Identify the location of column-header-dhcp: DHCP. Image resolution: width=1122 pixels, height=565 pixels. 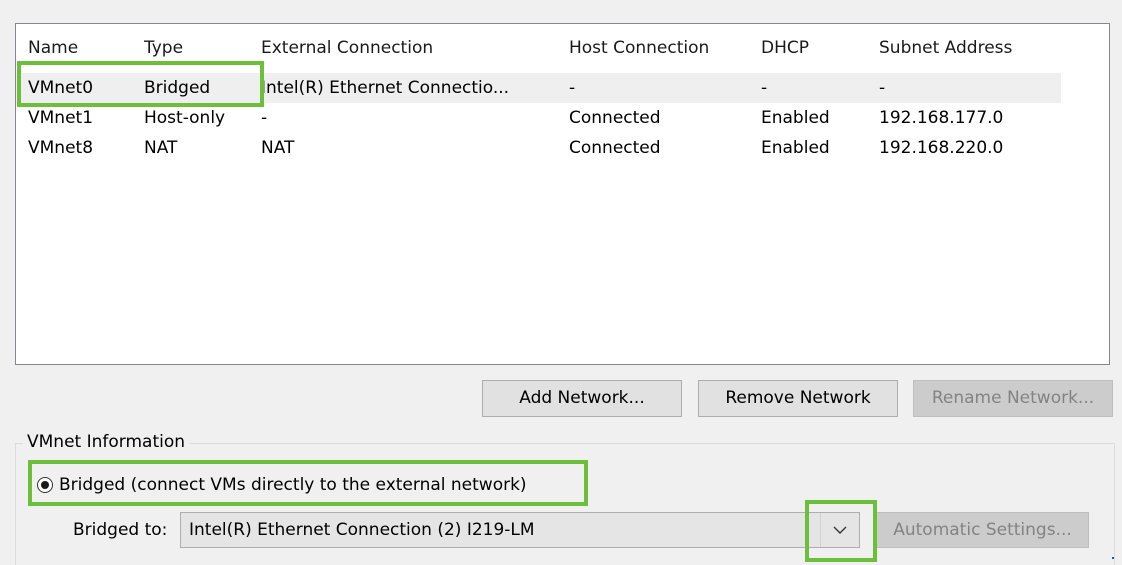
(816, 48).